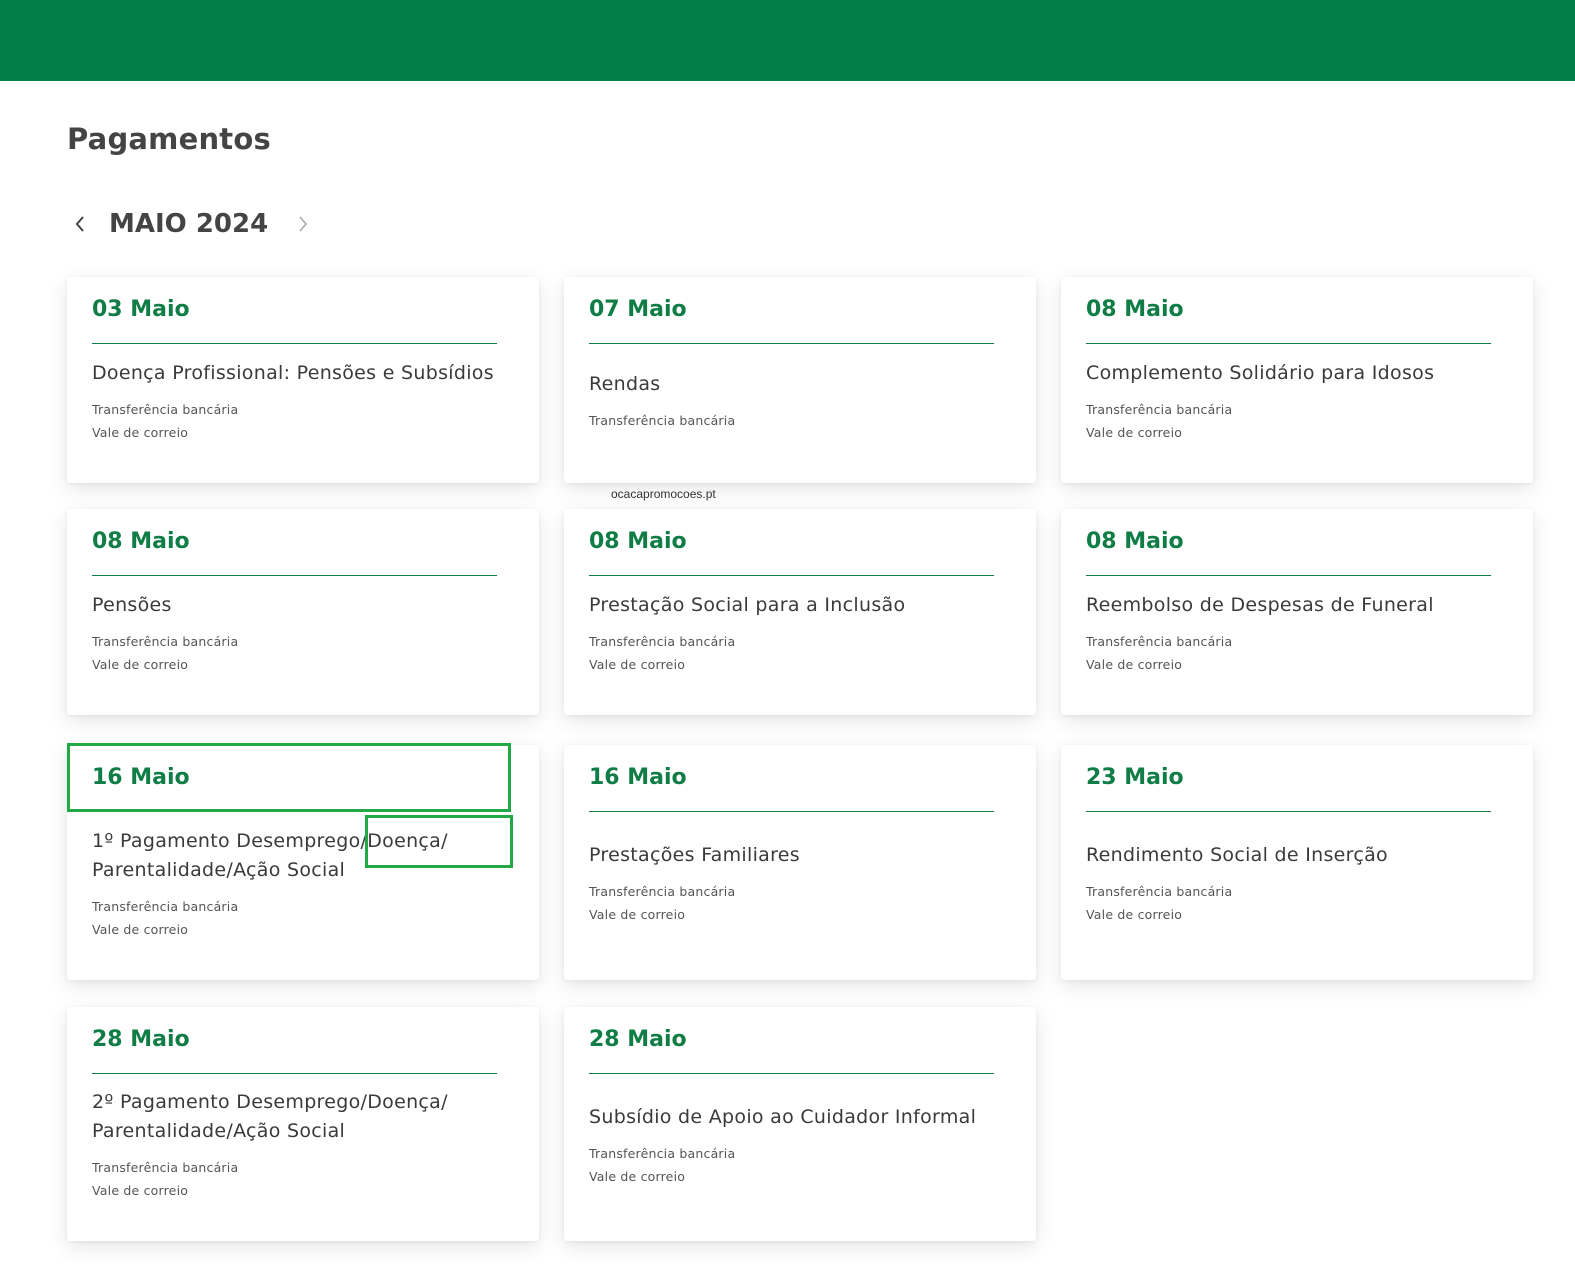 This screenshot has width=1575, height=1276. What do you see at coordinates (169, 139) in the screenshot?
I see `page-title: Pagamentos` at bounding box center [169, 139].